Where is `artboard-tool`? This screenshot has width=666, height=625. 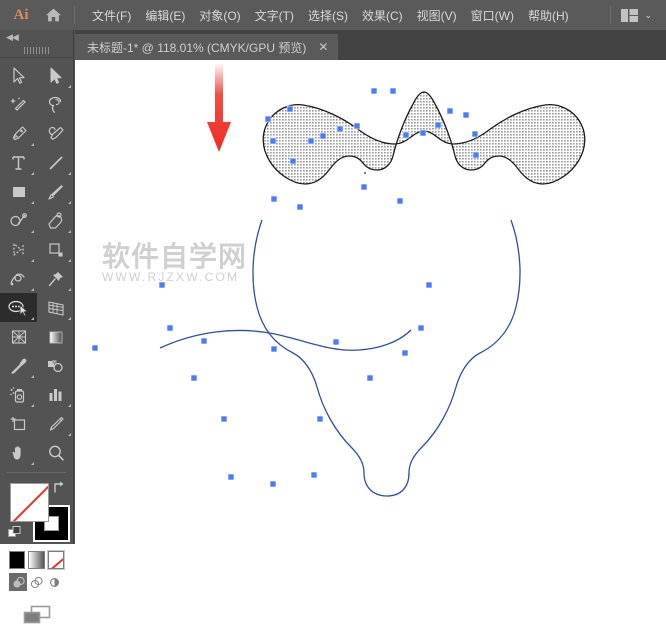 artboard-tool is located at coordinates (18, 423).